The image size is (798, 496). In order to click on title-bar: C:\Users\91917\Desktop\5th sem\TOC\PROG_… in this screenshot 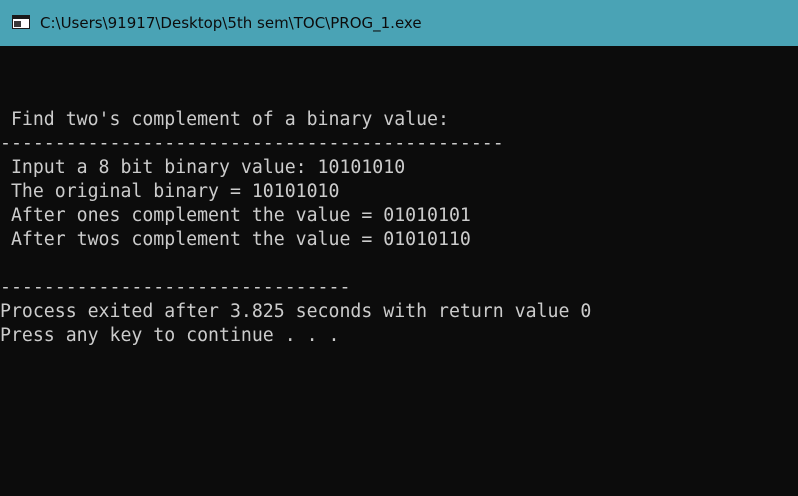, I will do `click(399, 23)`.